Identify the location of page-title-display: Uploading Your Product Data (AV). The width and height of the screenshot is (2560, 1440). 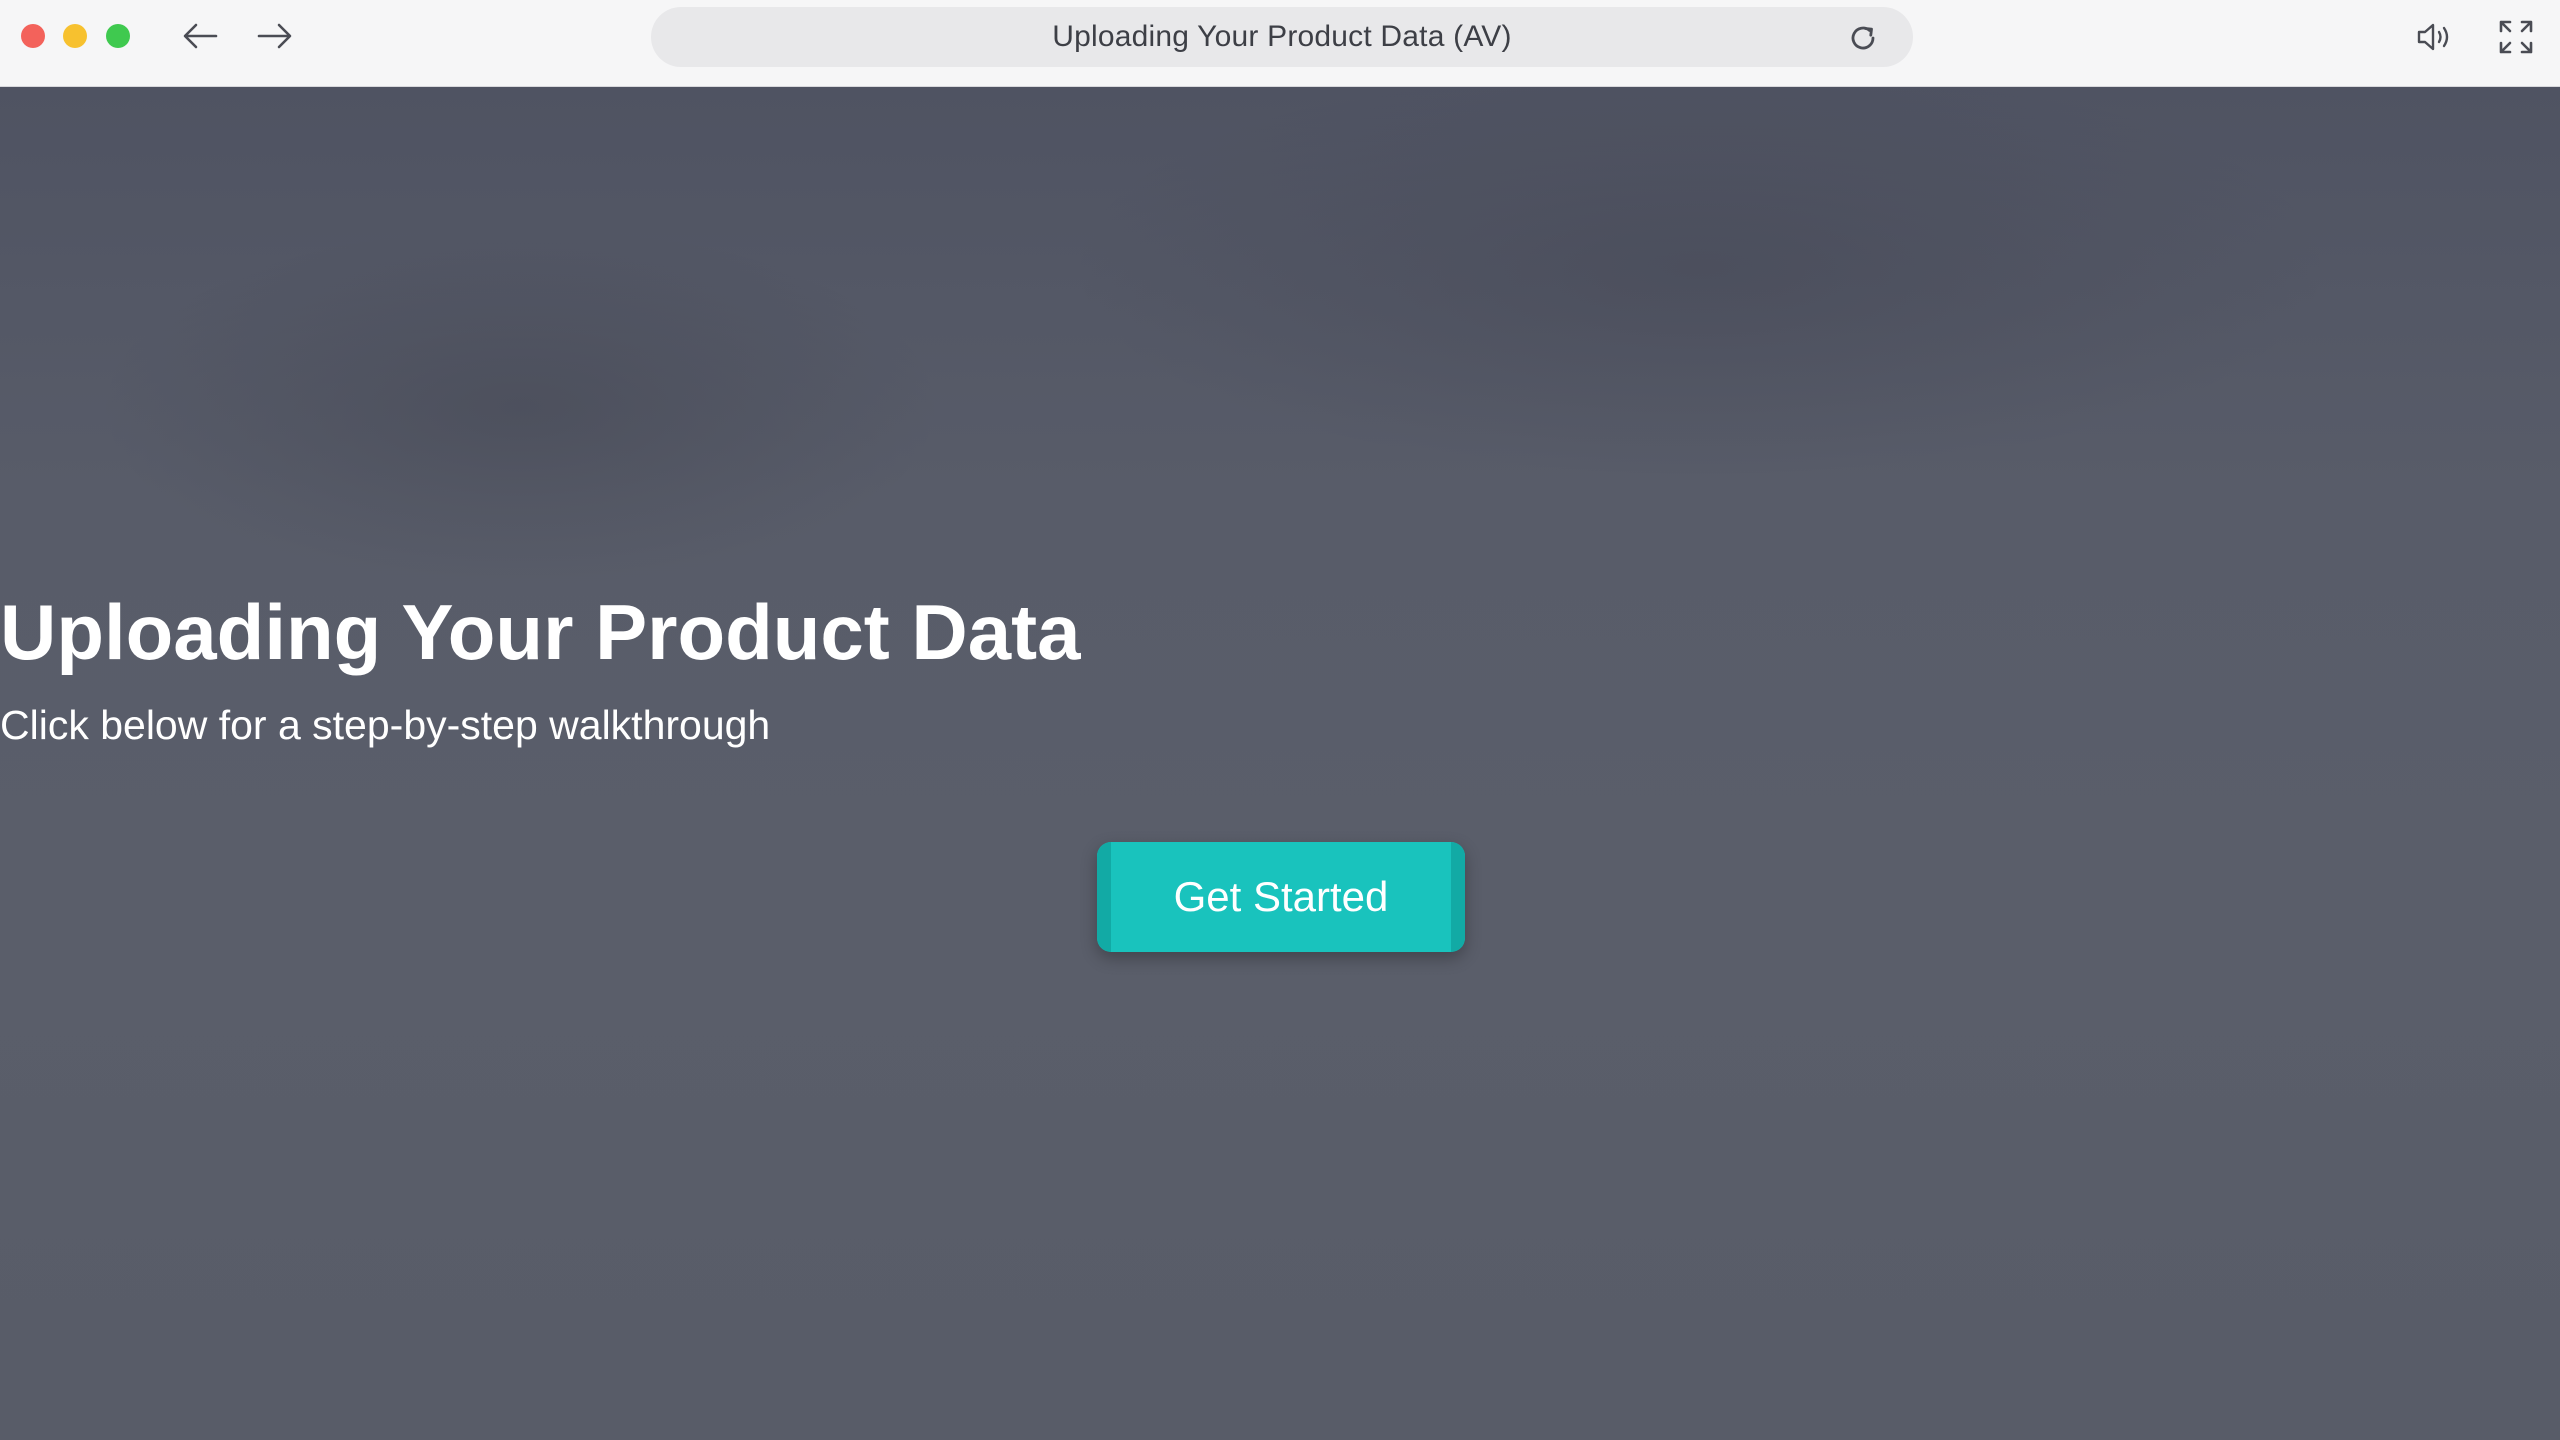
(1282, 36).